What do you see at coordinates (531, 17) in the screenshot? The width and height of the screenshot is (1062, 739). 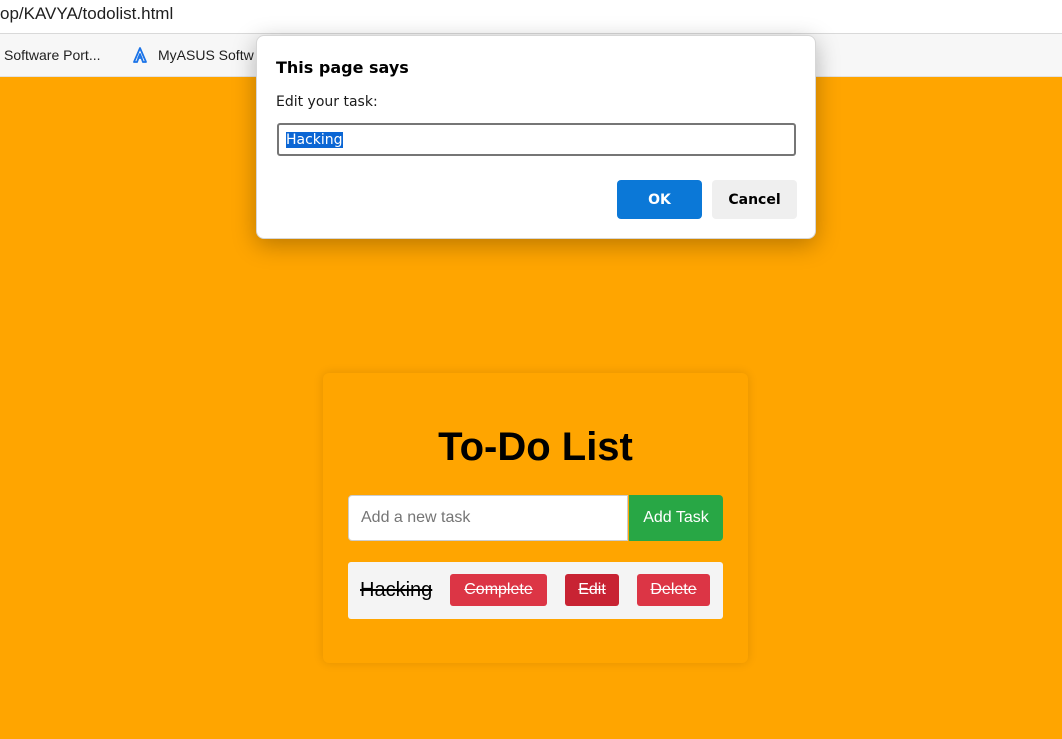 I see `address-bar: op/KAVYA/todolist.html` at bounding box center [531, 17].